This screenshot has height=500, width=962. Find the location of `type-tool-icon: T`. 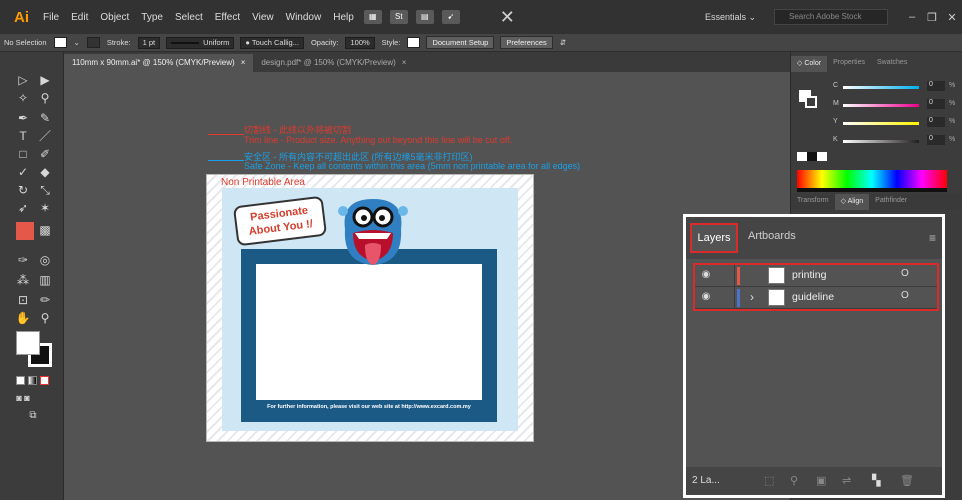

type-tool-icon: T is located at coordinates (23, 136).